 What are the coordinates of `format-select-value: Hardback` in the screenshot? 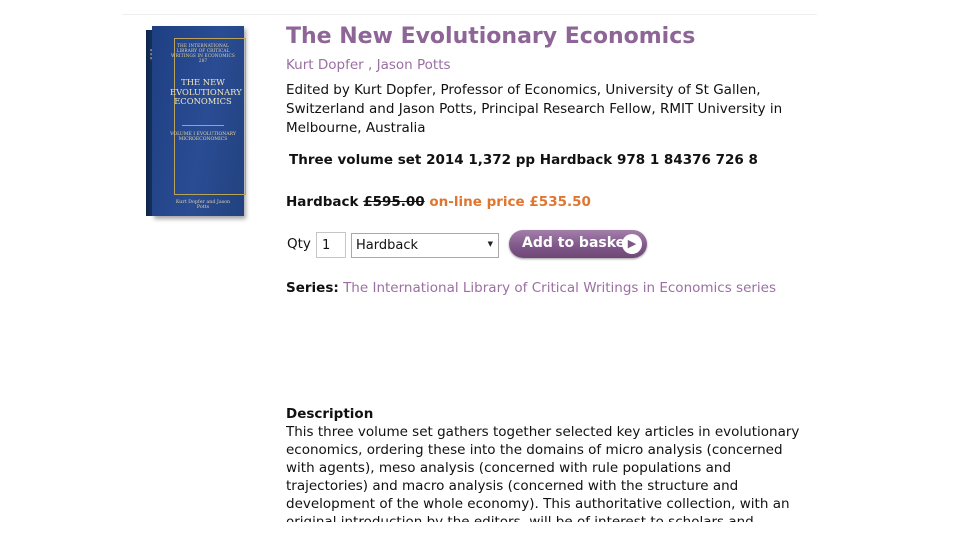 It's located at (387, 245).